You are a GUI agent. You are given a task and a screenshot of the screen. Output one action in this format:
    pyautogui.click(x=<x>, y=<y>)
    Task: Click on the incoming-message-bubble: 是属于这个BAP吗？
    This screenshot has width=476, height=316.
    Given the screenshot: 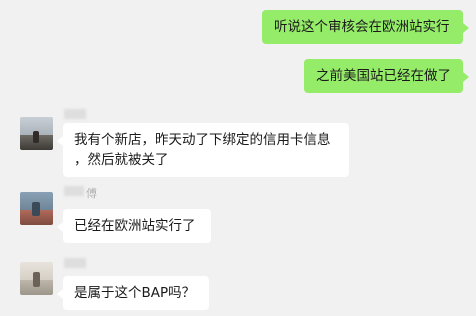 What is the action you would take?
    pyautogui.click(x=133, y=293)
    